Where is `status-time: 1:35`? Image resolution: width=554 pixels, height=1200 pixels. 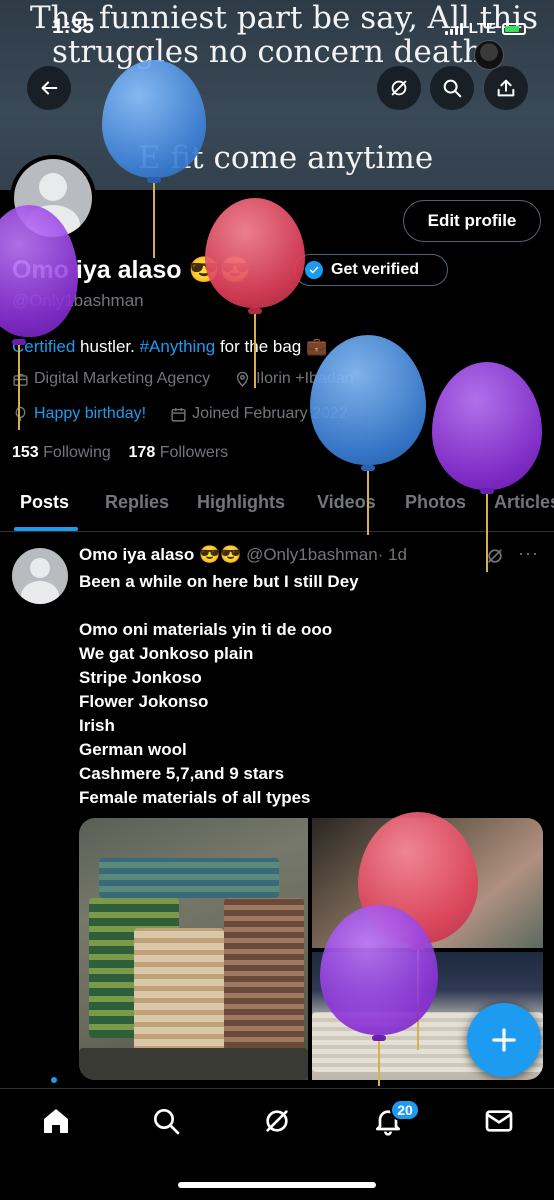 status-time: 1:35 is located at coordinates (73, 26).